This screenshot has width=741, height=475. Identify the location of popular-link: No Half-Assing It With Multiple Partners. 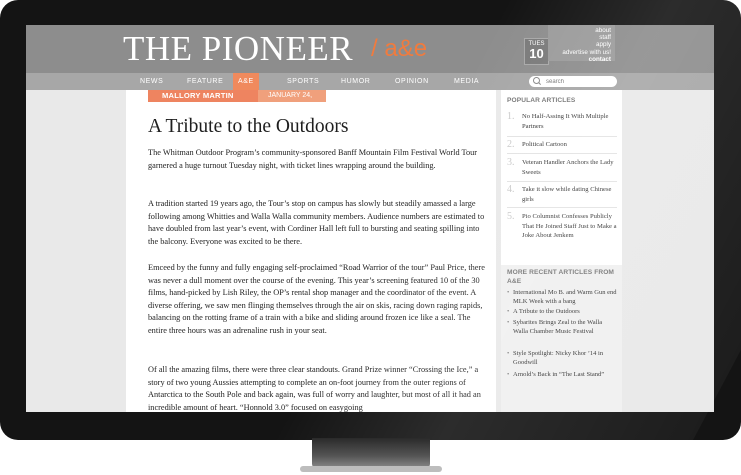
(571, 121).